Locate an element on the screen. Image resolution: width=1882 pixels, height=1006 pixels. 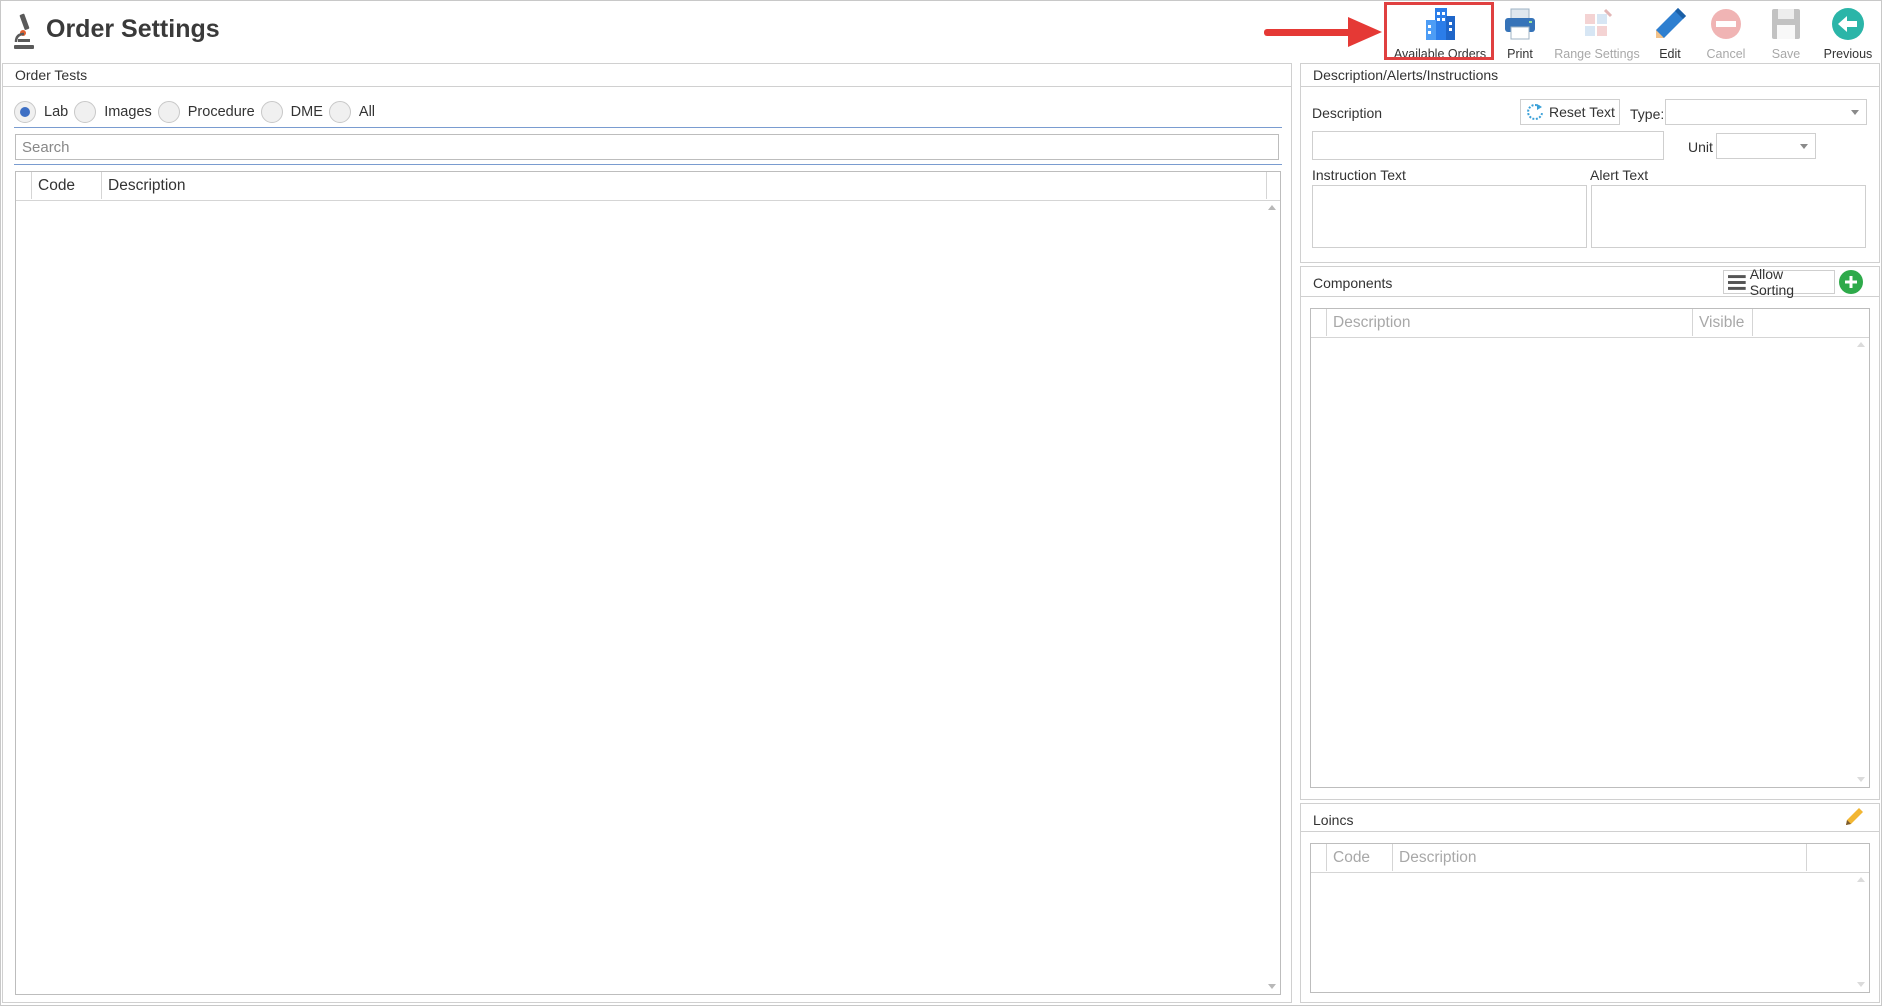
previous-button: Previous is located at coordinates (1848, 32).